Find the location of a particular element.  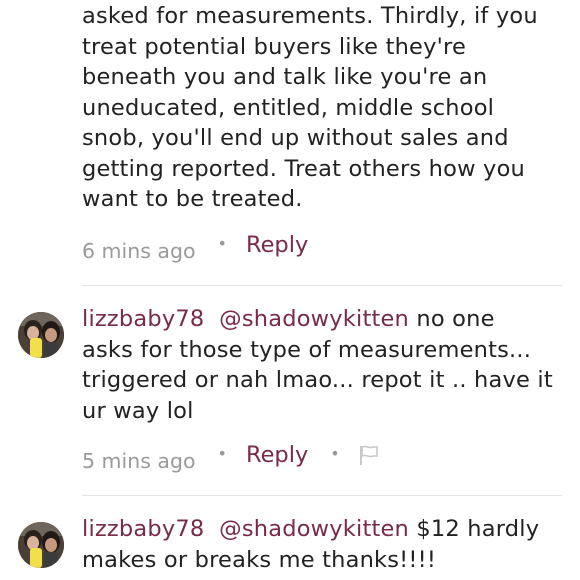

comment-first-line: lizzbaby78 @shadowykitten no one is located at coordinates (327, 319).